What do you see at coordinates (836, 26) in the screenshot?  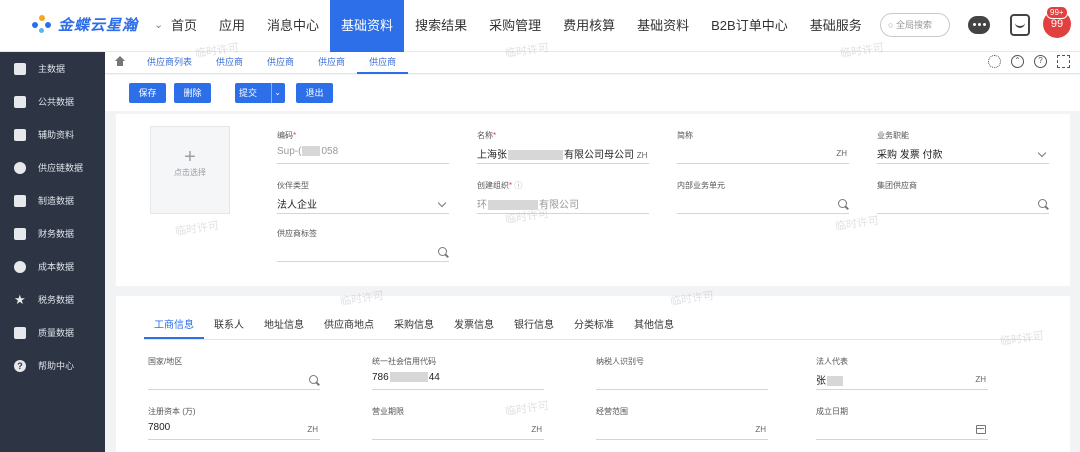 I see `nav-basic-service: 基础服务` at bounding box center [836, 26].